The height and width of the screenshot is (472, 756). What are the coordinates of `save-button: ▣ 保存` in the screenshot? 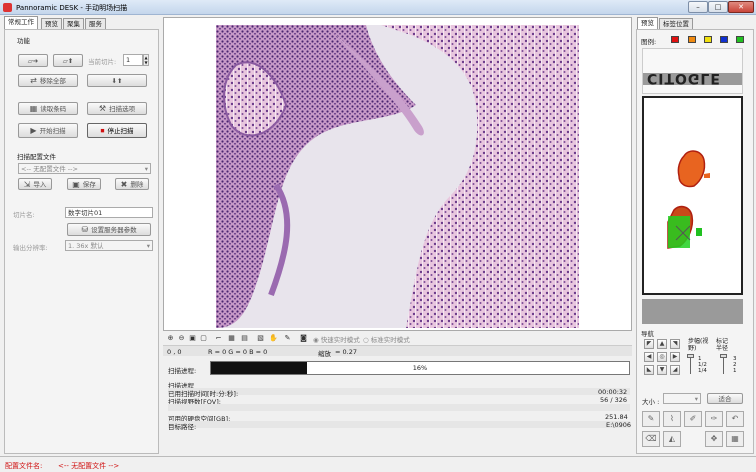 It's located at (84, 184).